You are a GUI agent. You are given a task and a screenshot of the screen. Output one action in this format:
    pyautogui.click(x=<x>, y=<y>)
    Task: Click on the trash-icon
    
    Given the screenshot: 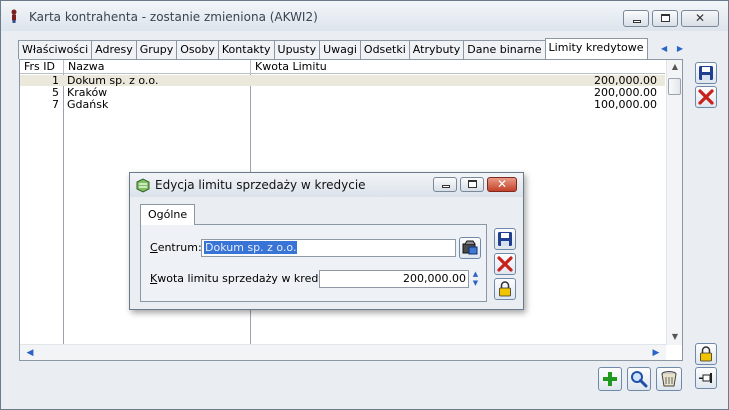 What is the action you would take?
    pyautogui.click(x=669, y=379)
    